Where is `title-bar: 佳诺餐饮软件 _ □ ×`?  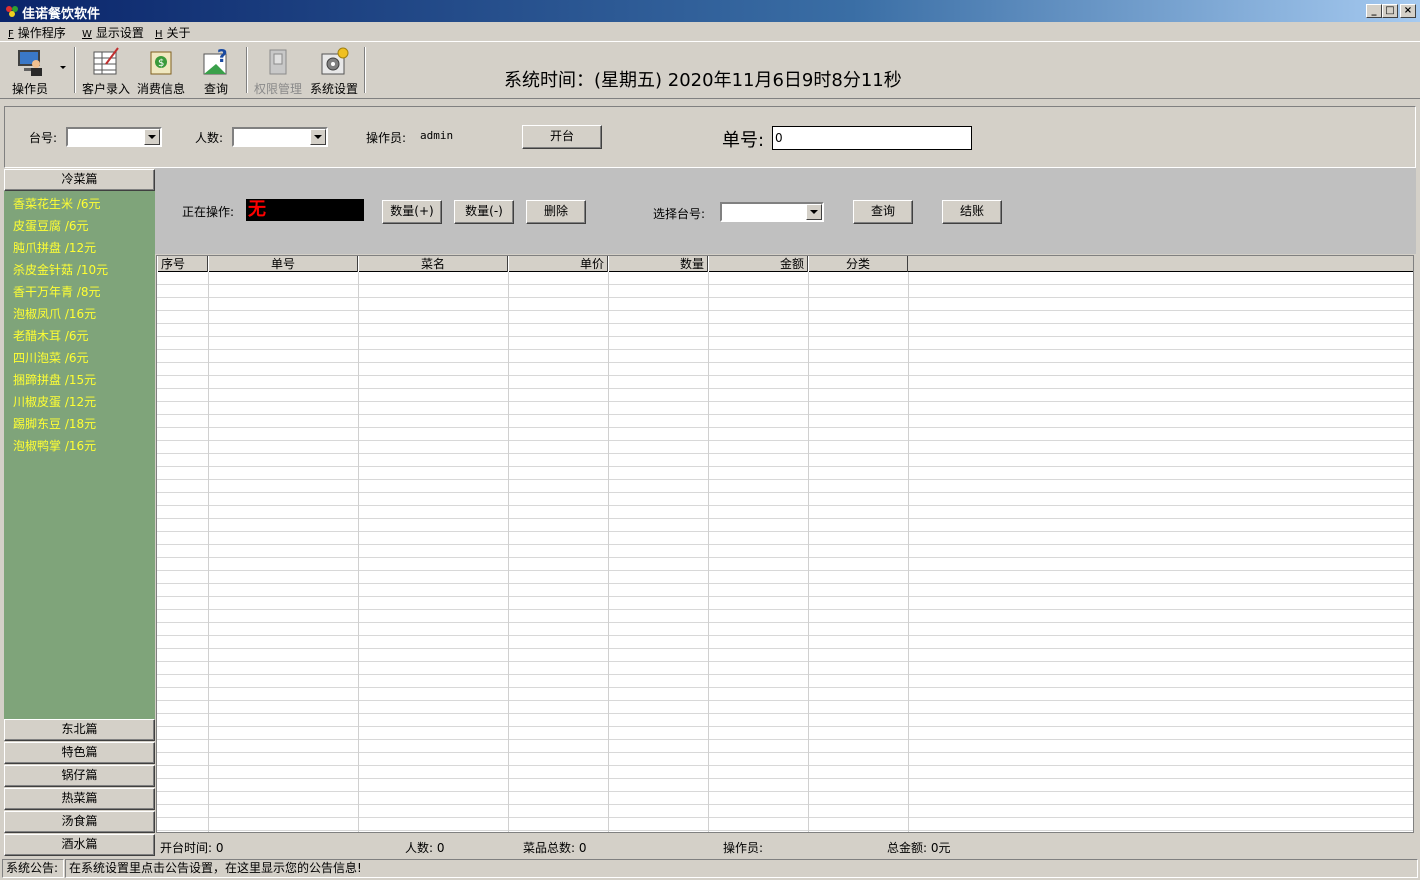 title-bar: 佳诺餐饮软件 _ □ × is located at coordinates (710, 11).